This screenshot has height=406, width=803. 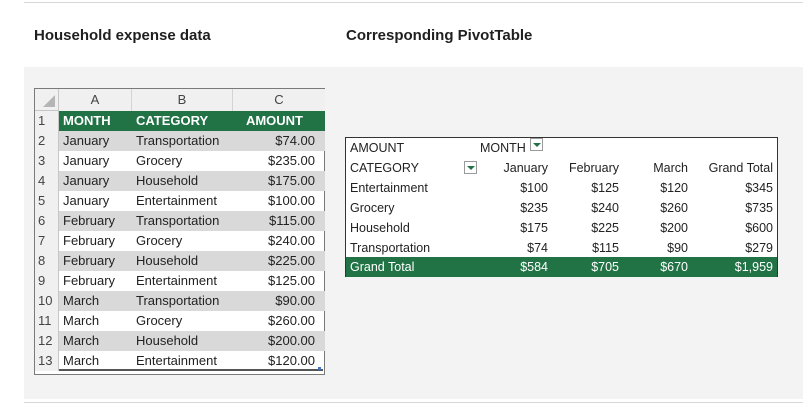 I want to click on pivot-value-cell: $600, so click(x=759, y=228).